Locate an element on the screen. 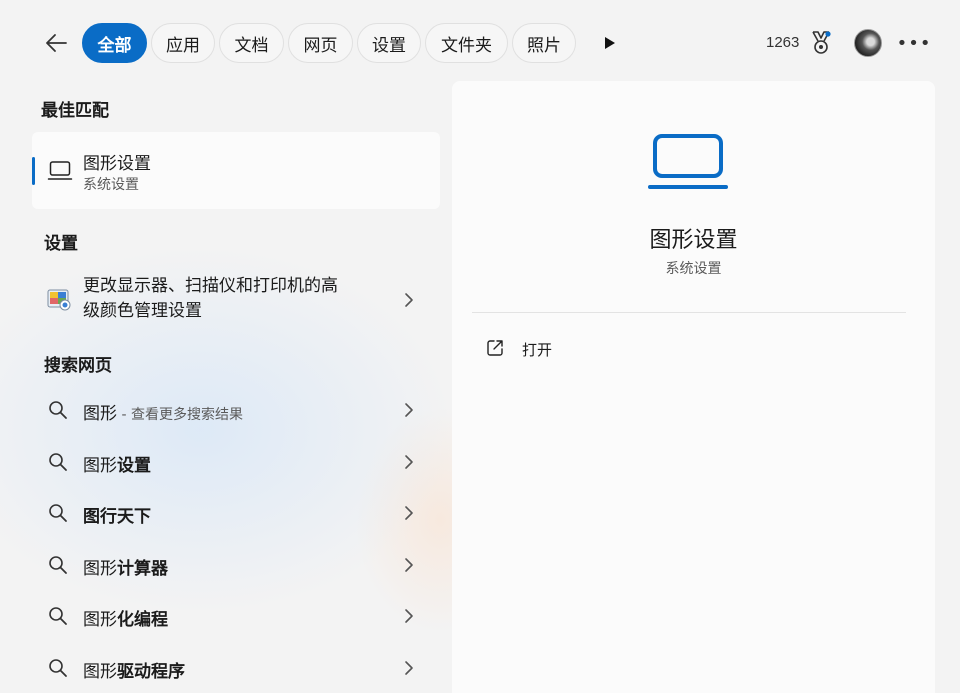  settings-result-line1: 更改显示器、扫描仪和打印机的高 is located at coordinates (210, 286).